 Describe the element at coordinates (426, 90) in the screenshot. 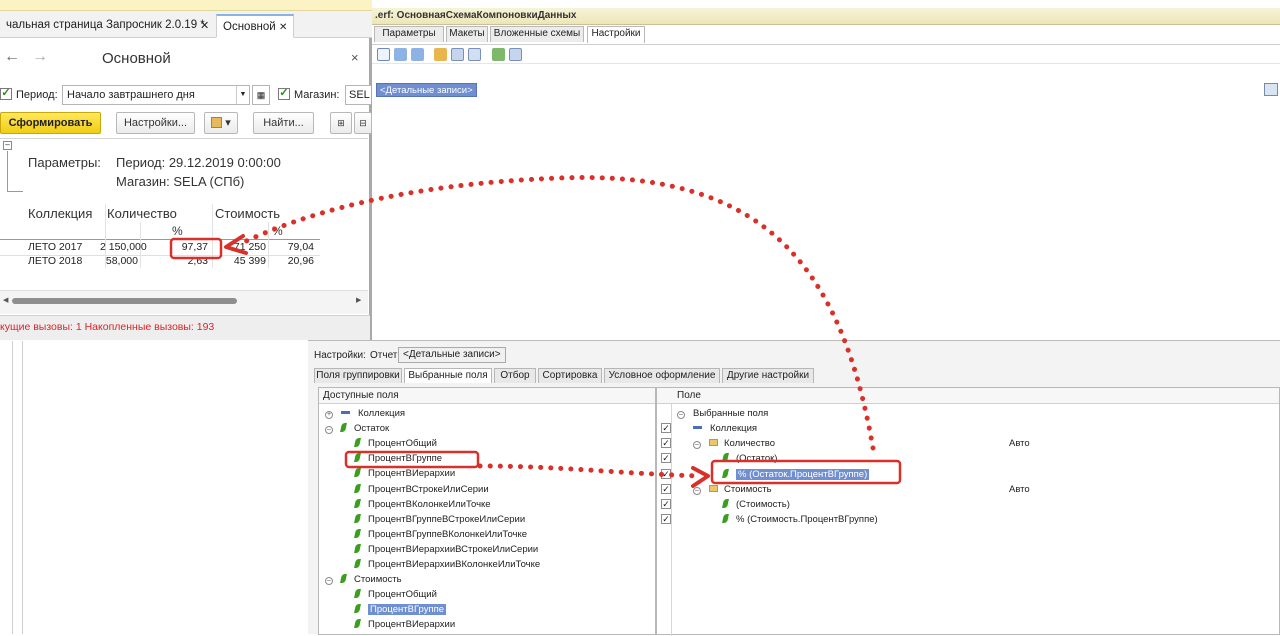

I see `detail-records-node: <Детальные записи>` at that location.